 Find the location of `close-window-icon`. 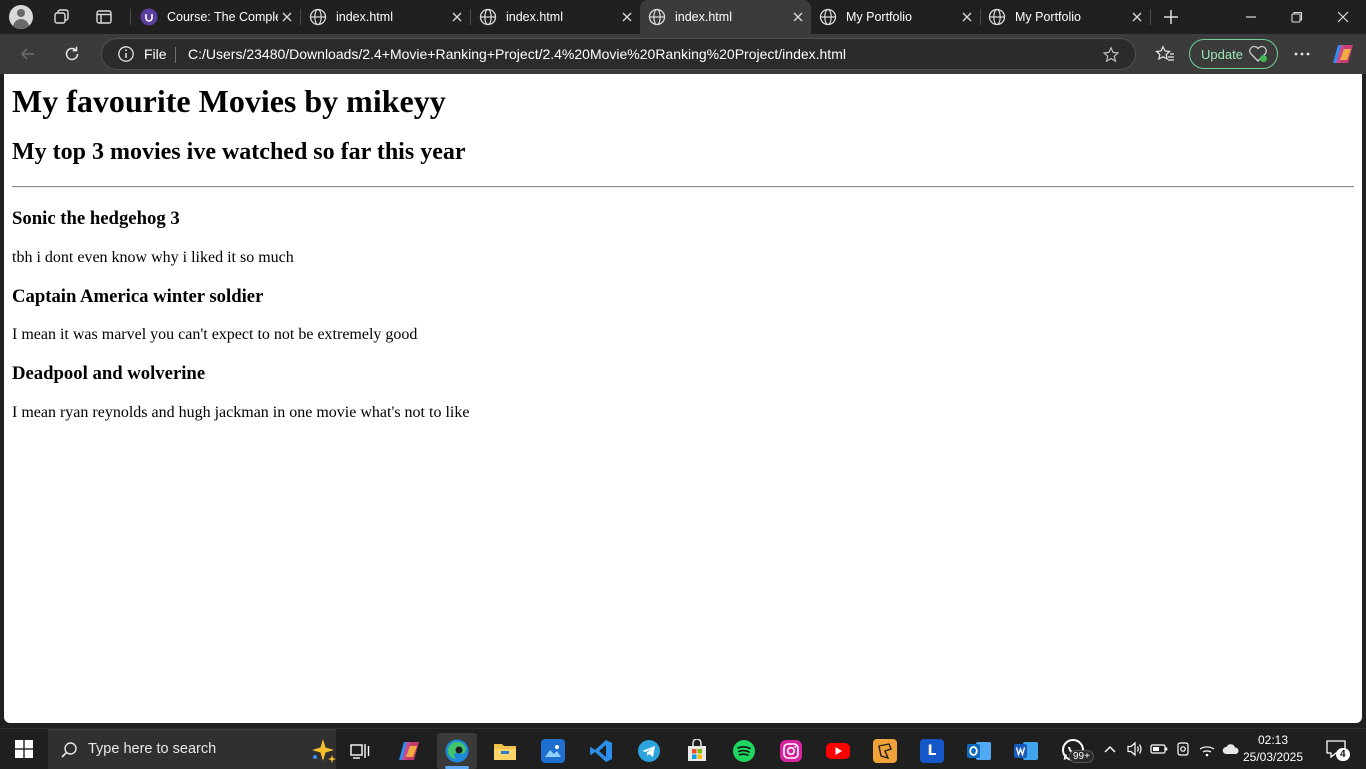

close-window-icon is located at coordinates (1343, 17).